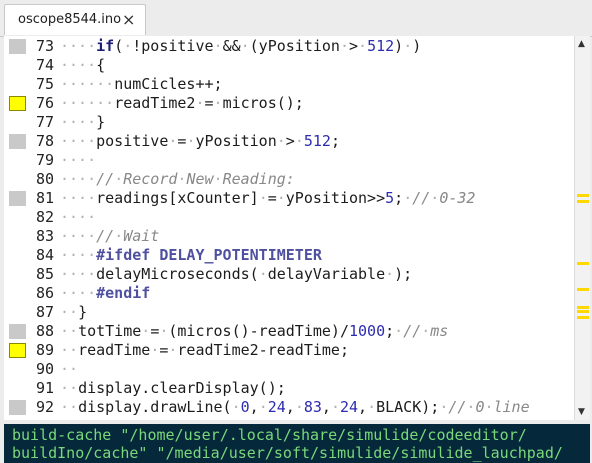  I want to click on line-number: 88, so click(44, 331).